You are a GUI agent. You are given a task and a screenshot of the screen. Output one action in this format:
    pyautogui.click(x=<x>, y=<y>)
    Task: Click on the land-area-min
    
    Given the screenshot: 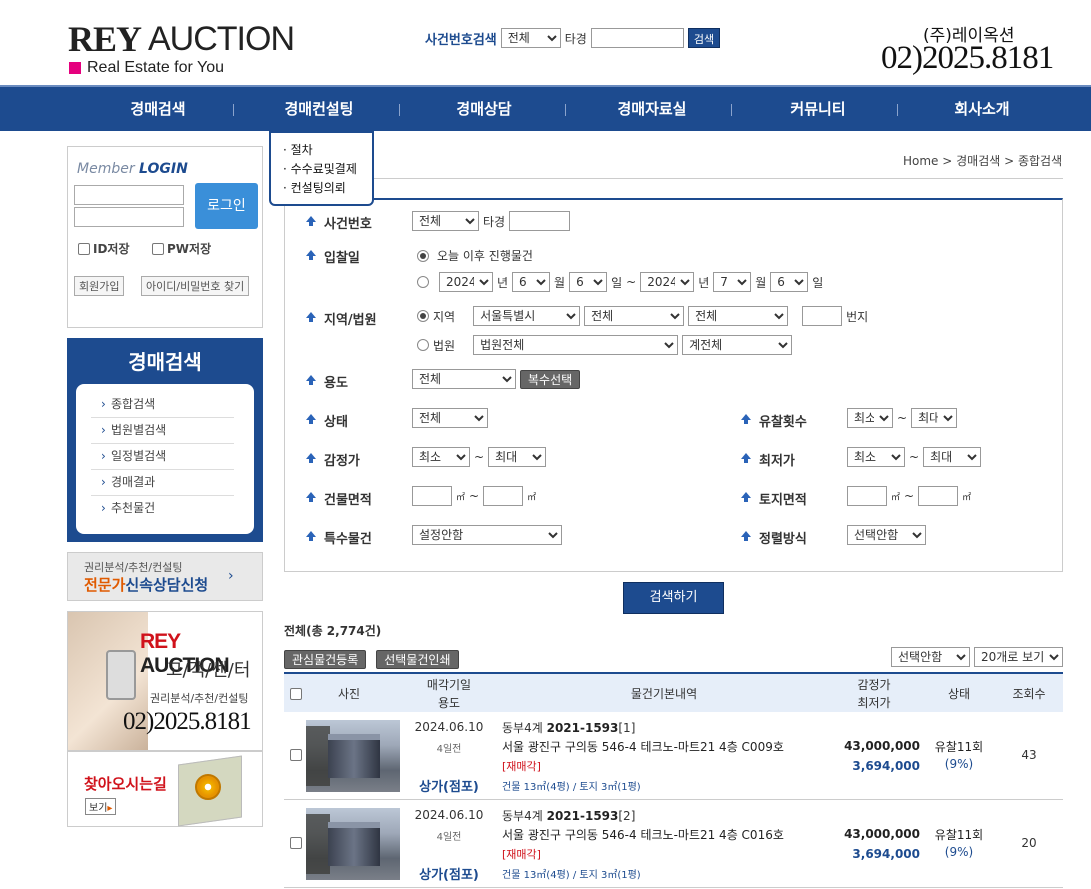 What is the action you would take?
    pyautogui.click(x=867, y=496)
    